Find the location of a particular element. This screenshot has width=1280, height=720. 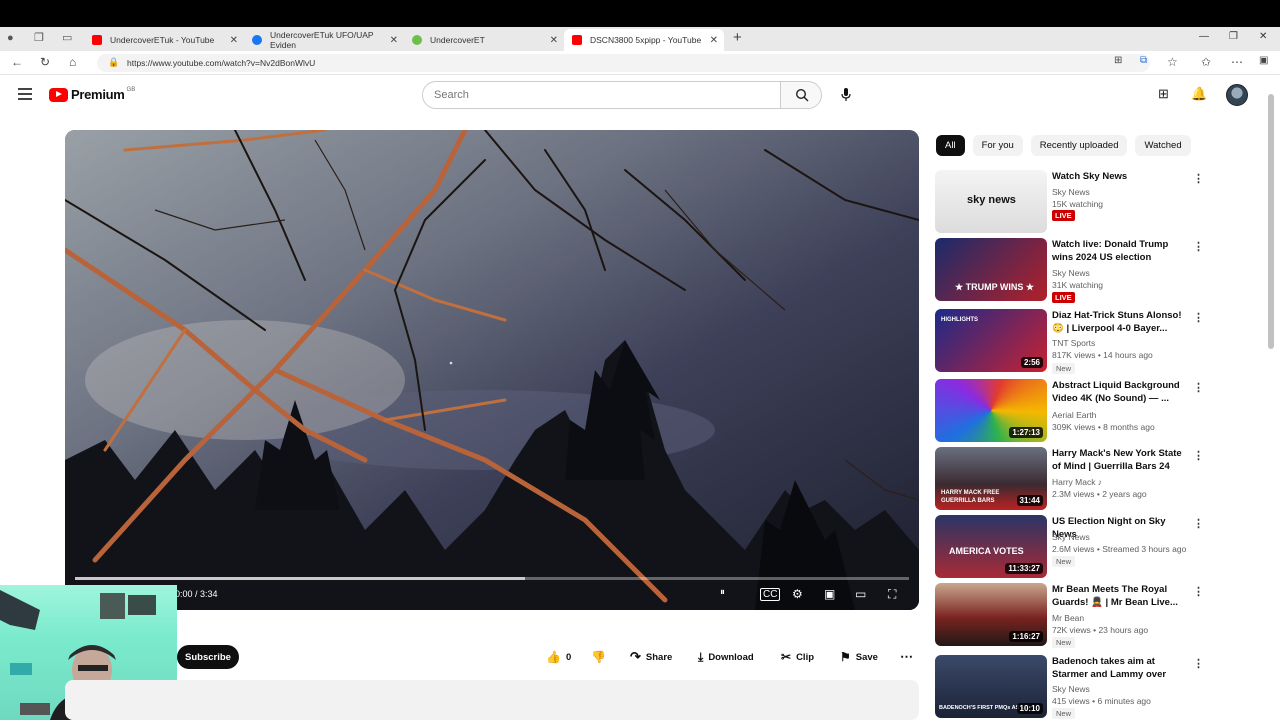

more-actions-button: ⋯ is located at coordinates (906, 657).